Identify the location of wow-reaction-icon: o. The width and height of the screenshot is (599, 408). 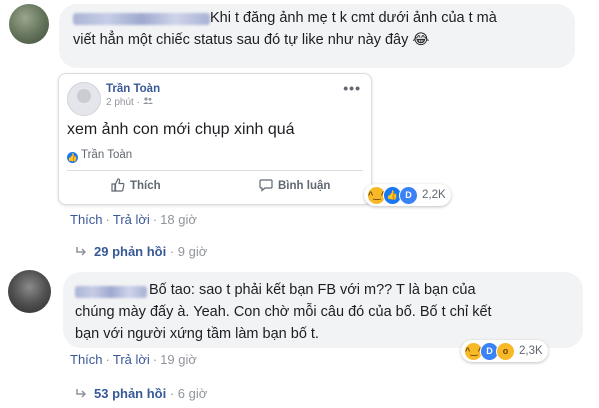
(505, 351).